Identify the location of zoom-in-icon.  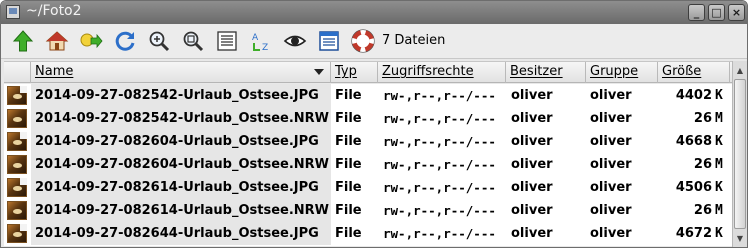
(159, 41).